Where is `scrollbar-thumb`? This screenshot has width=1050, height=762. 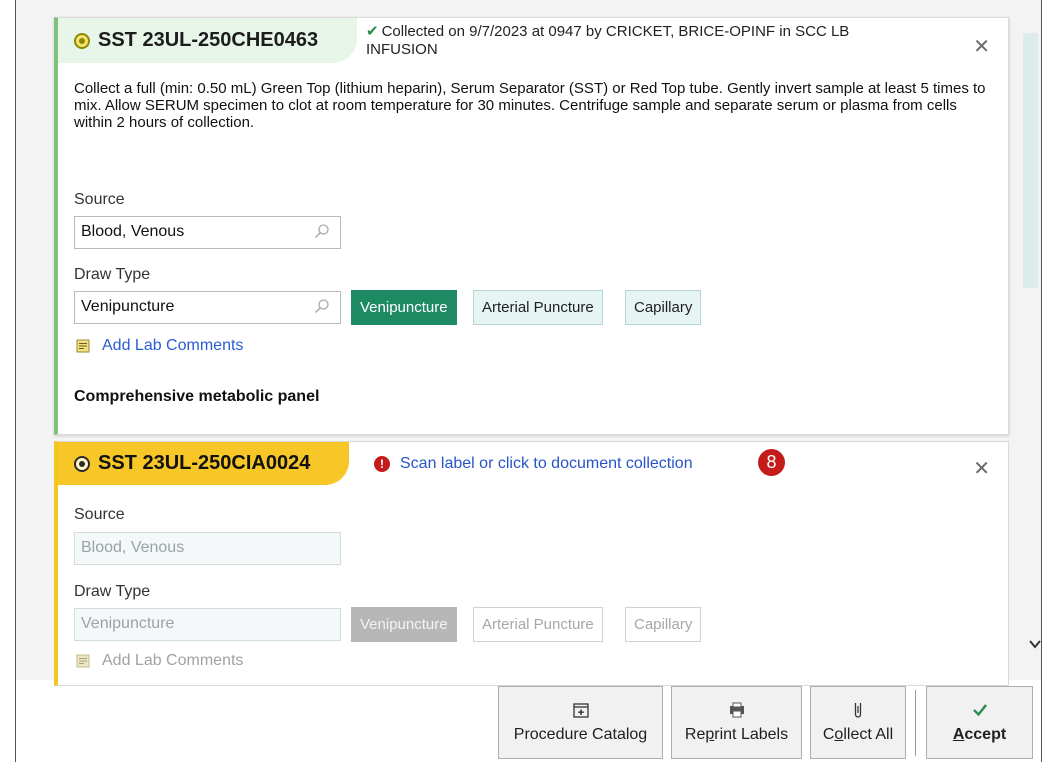 scrollbar-thumb is located at coordinates (1030, 160).